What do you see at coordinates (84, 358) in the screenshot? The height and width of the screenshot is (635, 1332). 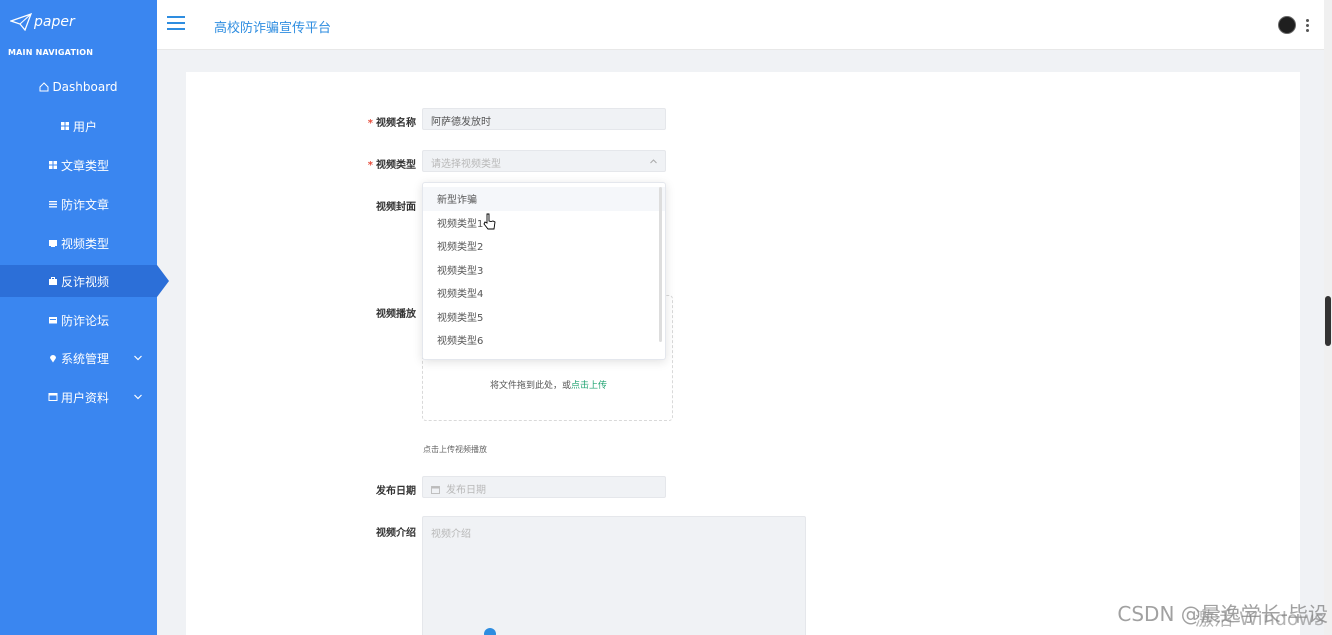 I see `sidebar-item-label: 系统管理` at bounding box center [84, 358].